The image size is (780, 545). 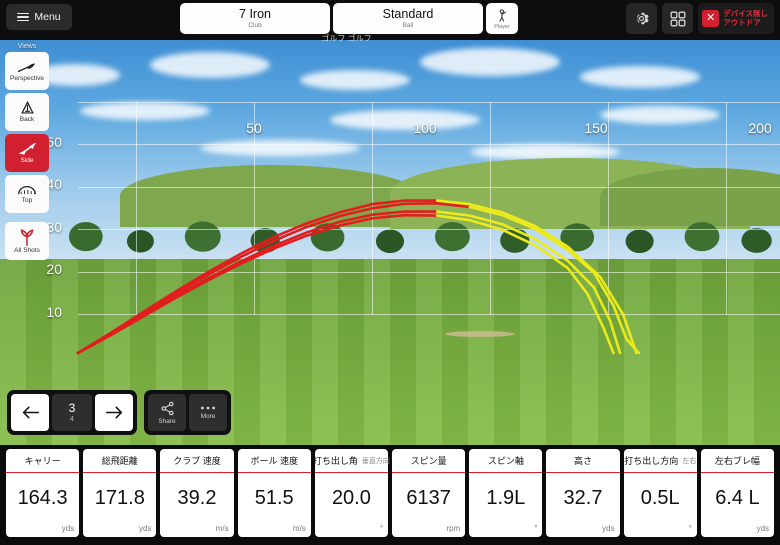 I want to click on side-view-icon, so click(x=27, y=148).